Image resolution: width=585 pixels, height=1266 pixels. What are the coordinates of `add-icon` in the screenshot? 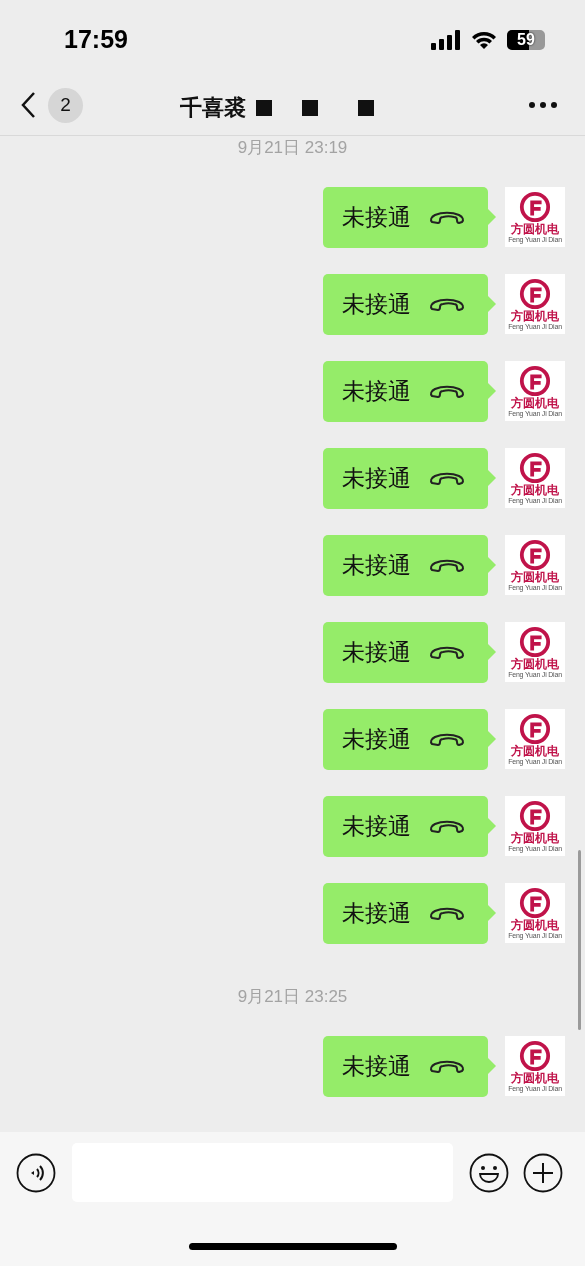 It's located at (543, 1172).